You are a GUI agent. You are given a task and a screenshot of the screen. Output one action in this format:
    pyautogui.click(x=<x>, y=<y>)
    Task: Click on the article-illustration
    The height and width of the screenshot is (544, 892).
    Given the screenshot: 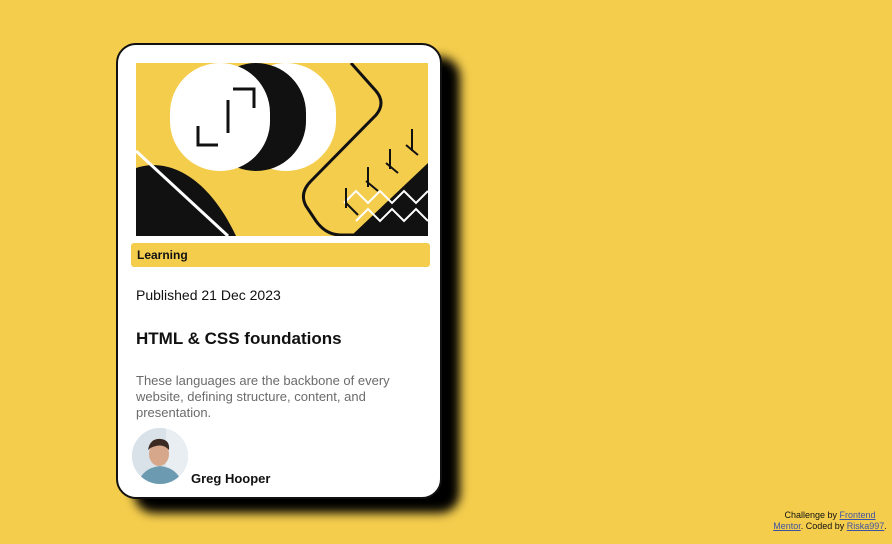 What is the action you would take?
    pyautogui.click(x=282, y=149)
    